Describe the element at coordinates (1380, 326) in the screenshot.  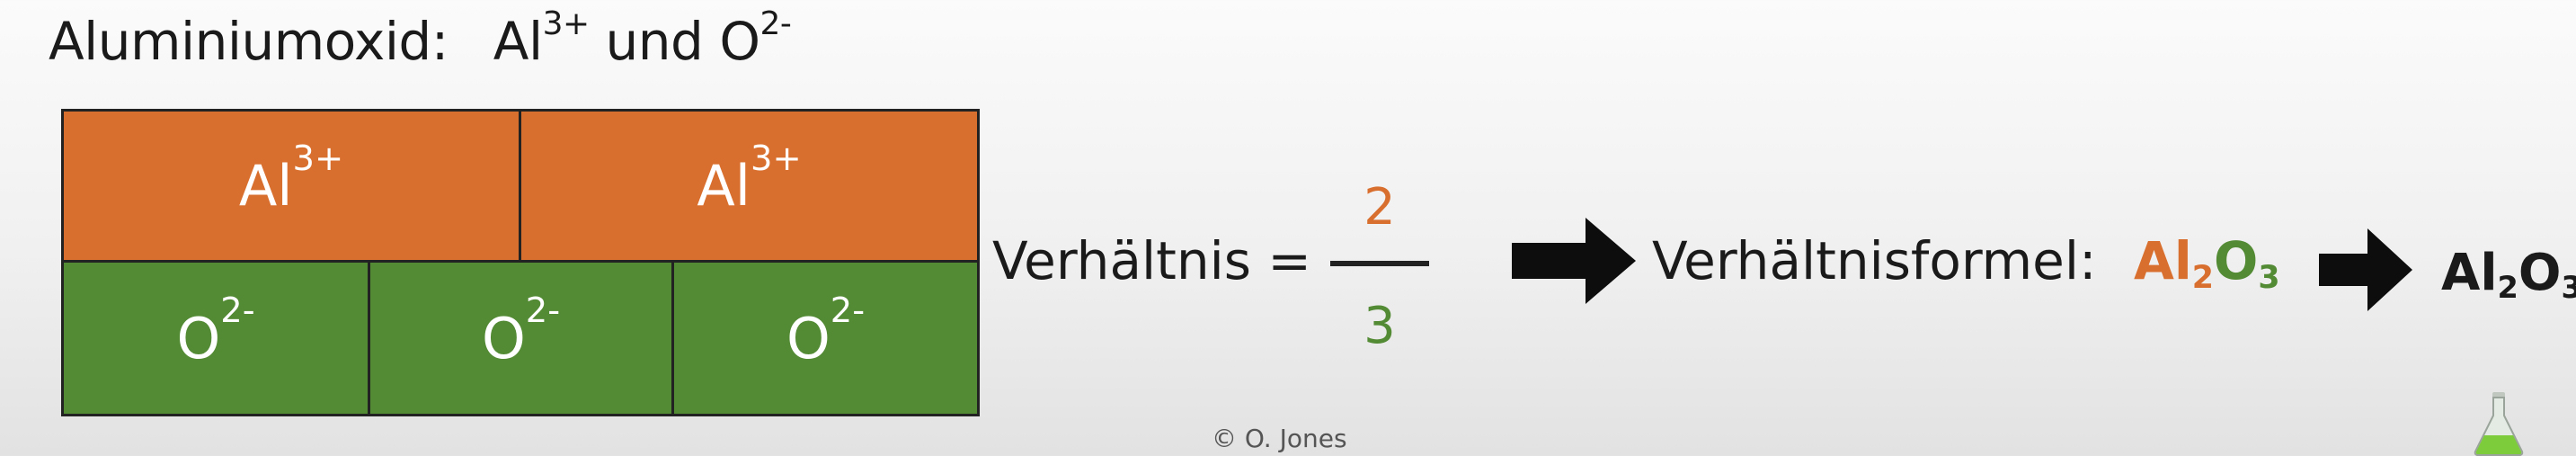
I see `ratio-denominator: 3` at that location.